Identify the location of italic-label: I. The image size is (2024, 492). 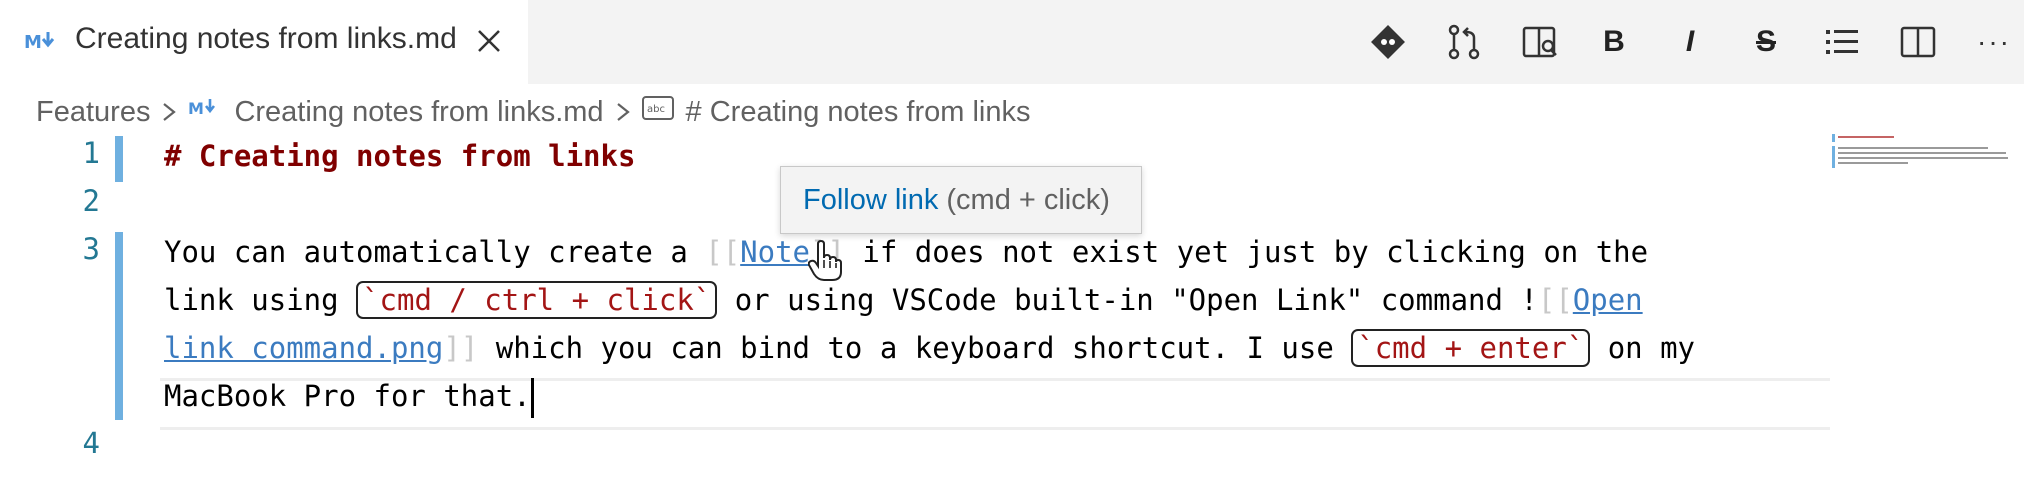
(1690, 41).